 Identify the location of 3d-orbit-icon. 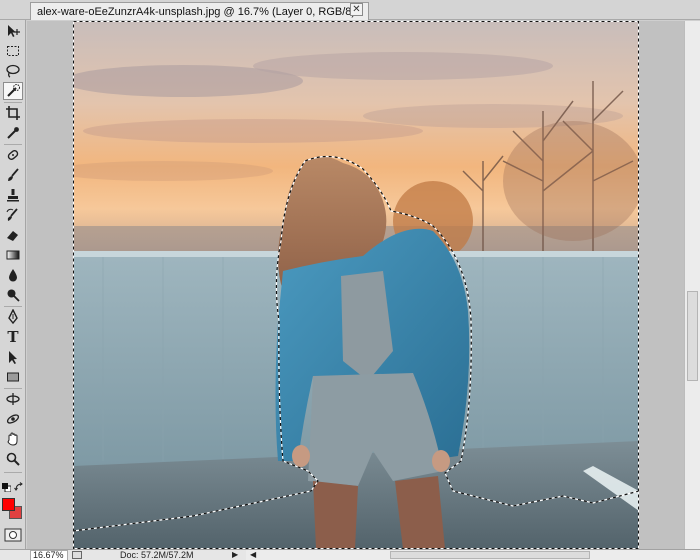
(13, 419).